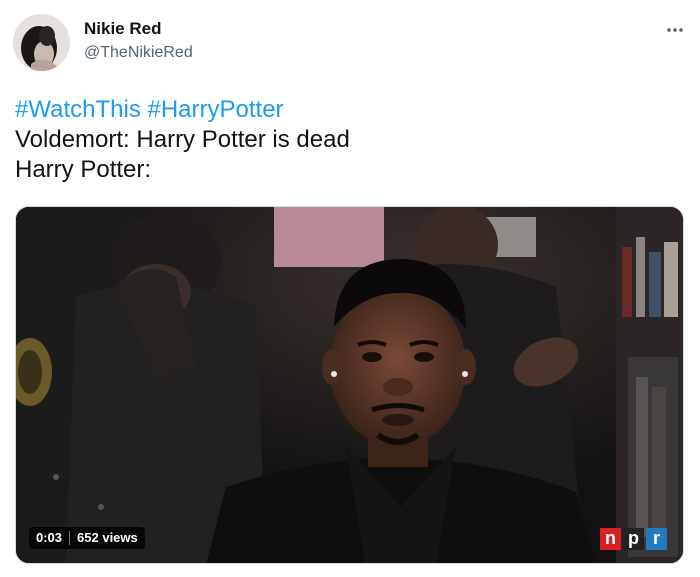 The image size is (700, 577). I want to click on more-horizontal-icon, so click(675, 30).